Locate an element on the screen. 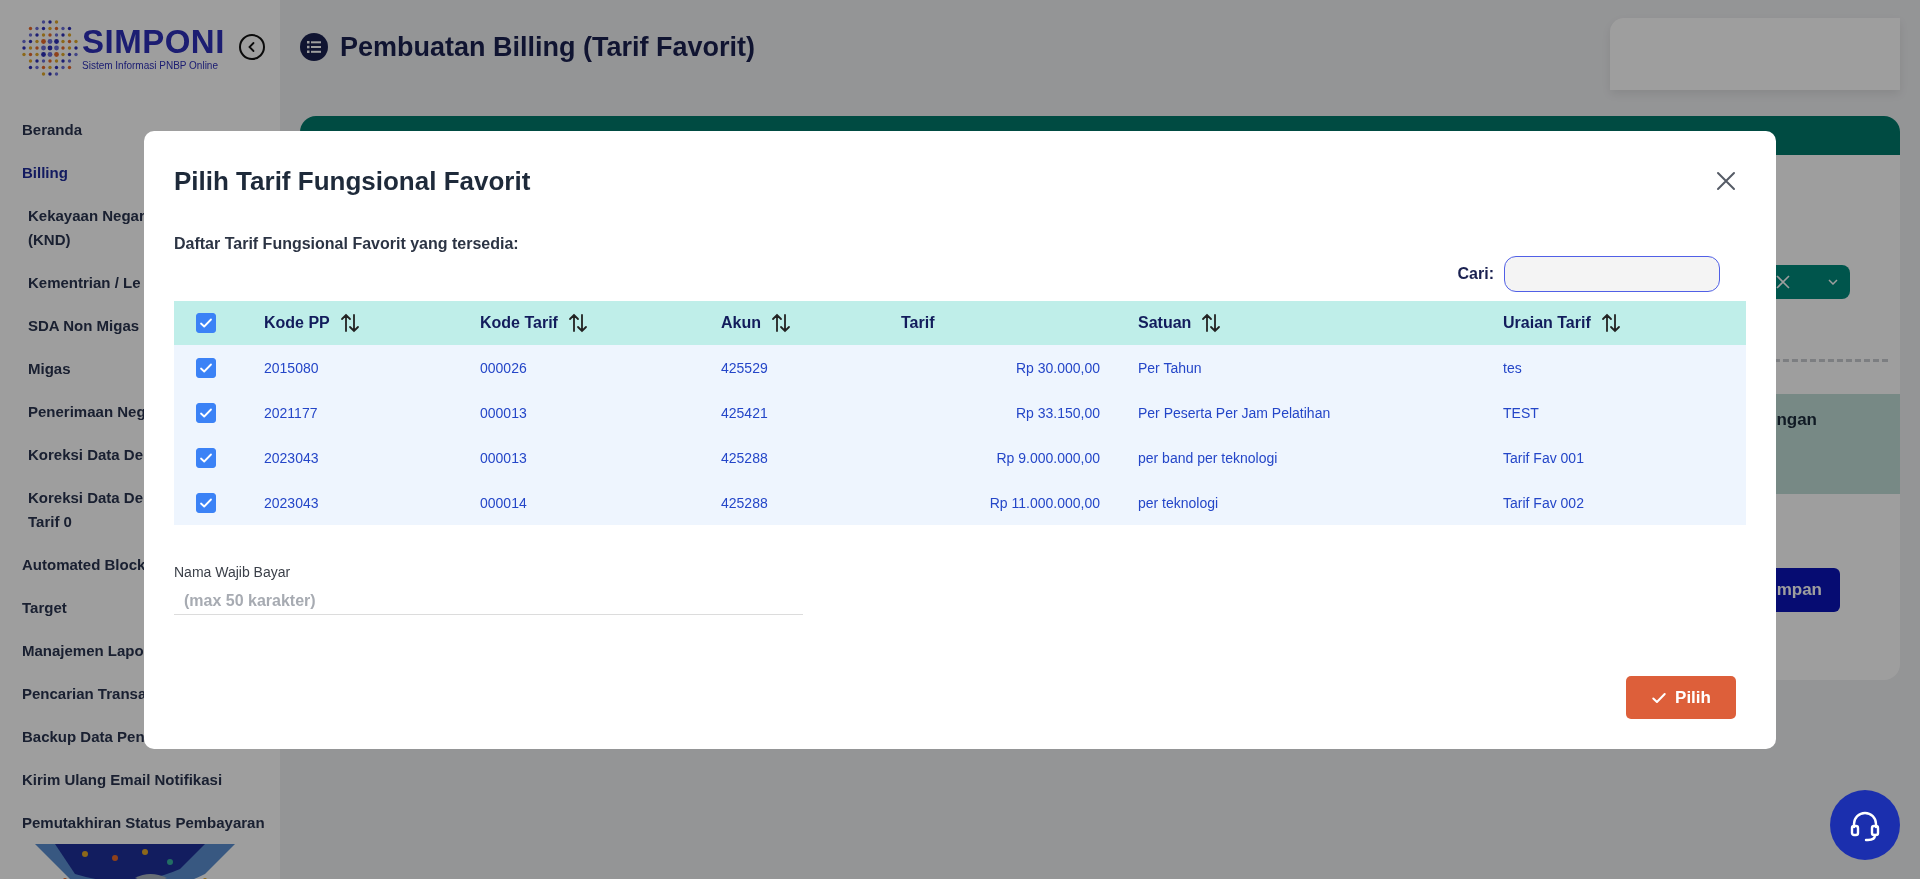 The image size is (1920, 879). select-all-checkbox is located at coordinates (206, 323).